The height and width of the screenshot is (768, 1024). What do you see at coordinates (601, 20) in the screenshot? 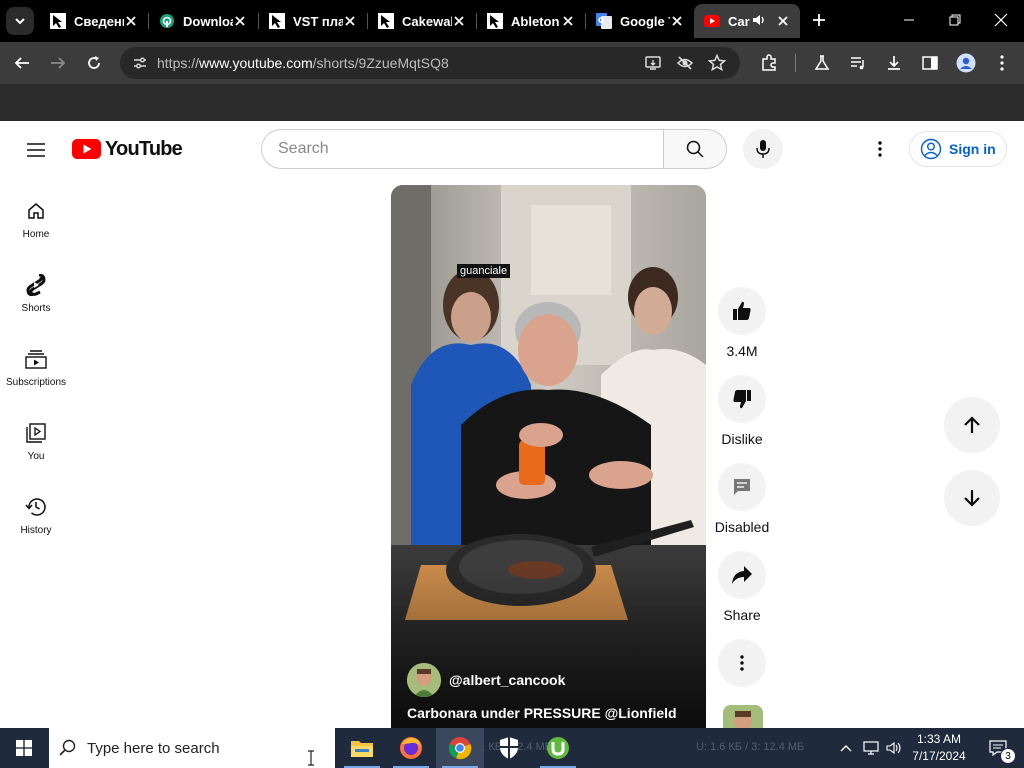
I see `svg-text: G` at bounding box center [601, 20].